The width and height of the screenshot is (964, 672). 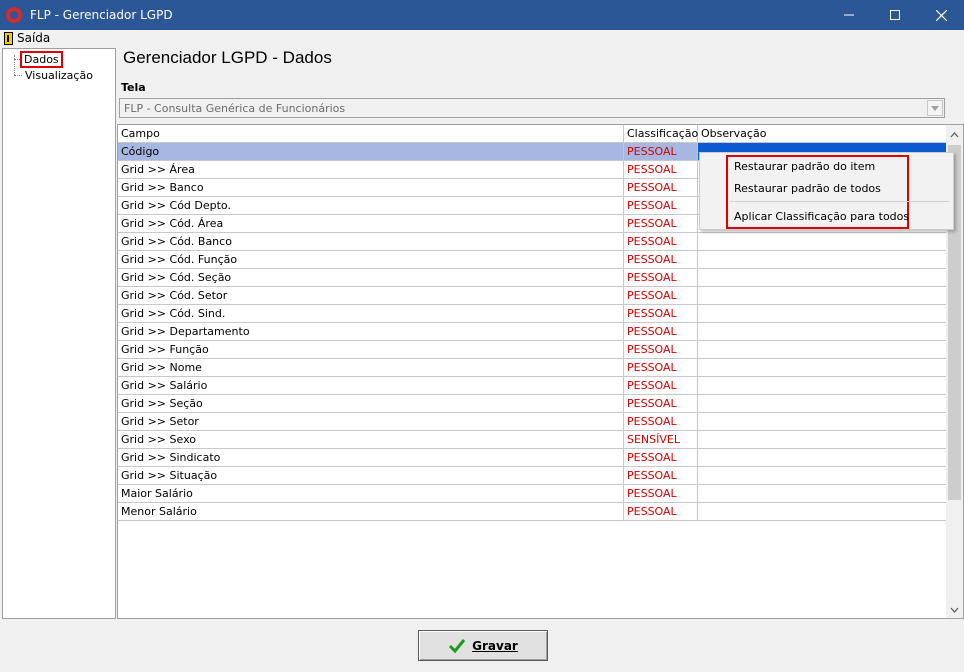 What do you see at coordinates (821, 216) in the screenshot?
I see `menu-item-aplicar-todos: Aplicar Classificação para todos` at bounding box center [821, 216].